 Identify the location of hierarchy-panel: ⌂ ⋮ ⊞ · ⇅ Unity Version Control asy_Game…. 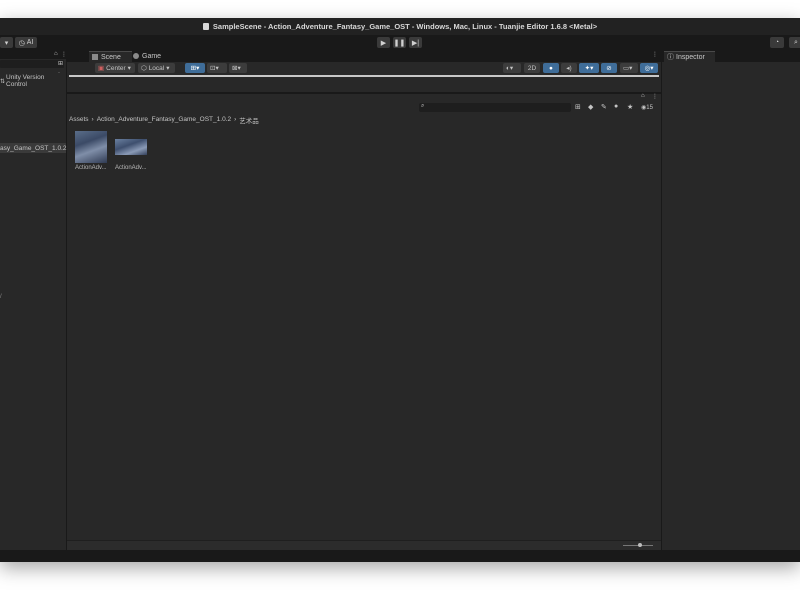
(33, 300).